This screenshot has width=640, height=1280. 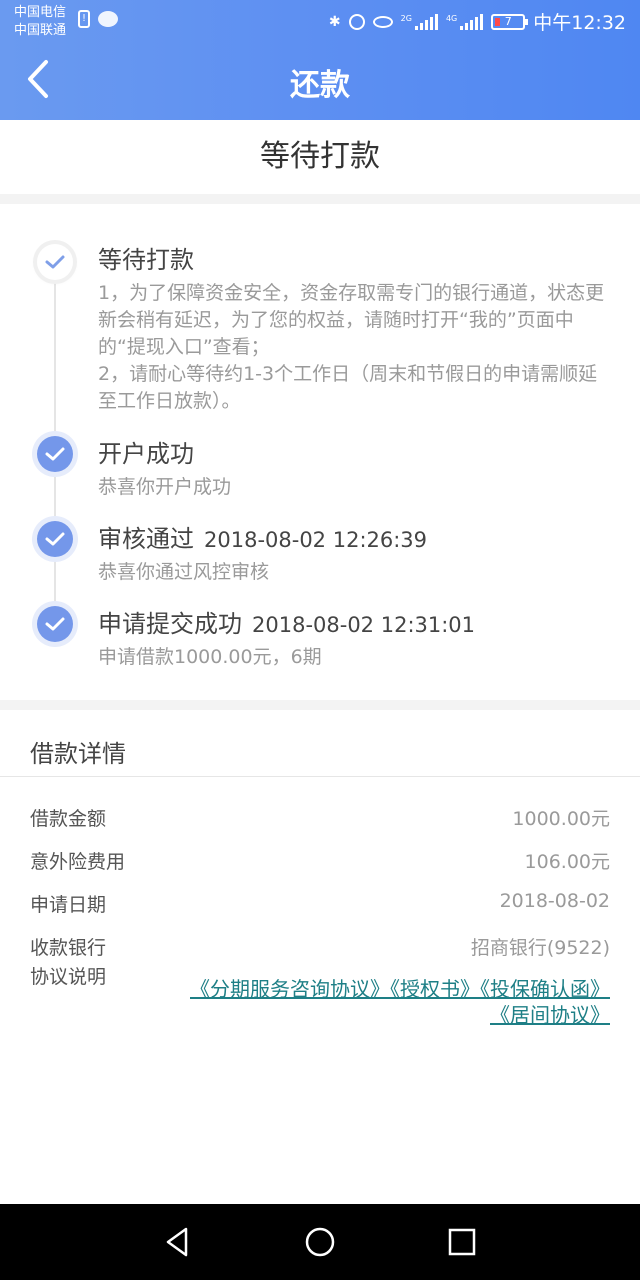 I want to click on step-title-text: 申请提交成功, so click(x=170, y=624).